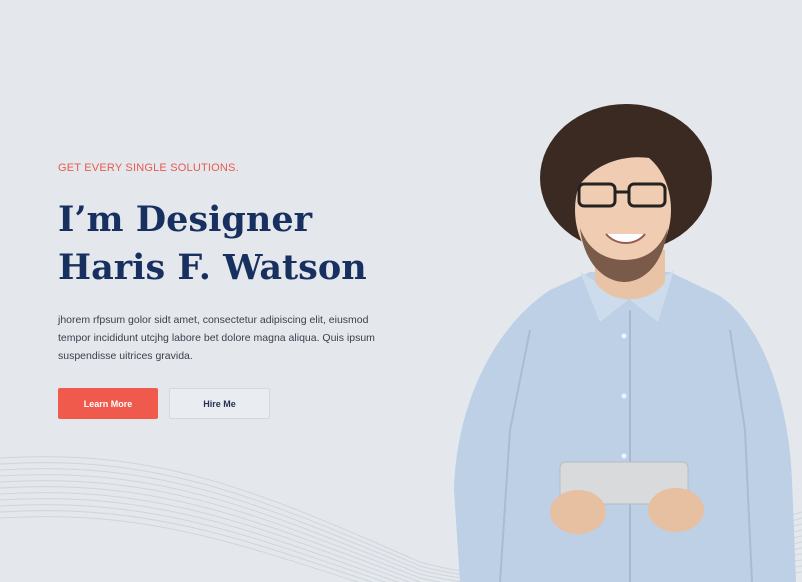  Describe the element at coordinates (148, 168) in the screenshot. I see `hero-tagline: GET EVERY SINGLE SOLUTIONS.` at that location.